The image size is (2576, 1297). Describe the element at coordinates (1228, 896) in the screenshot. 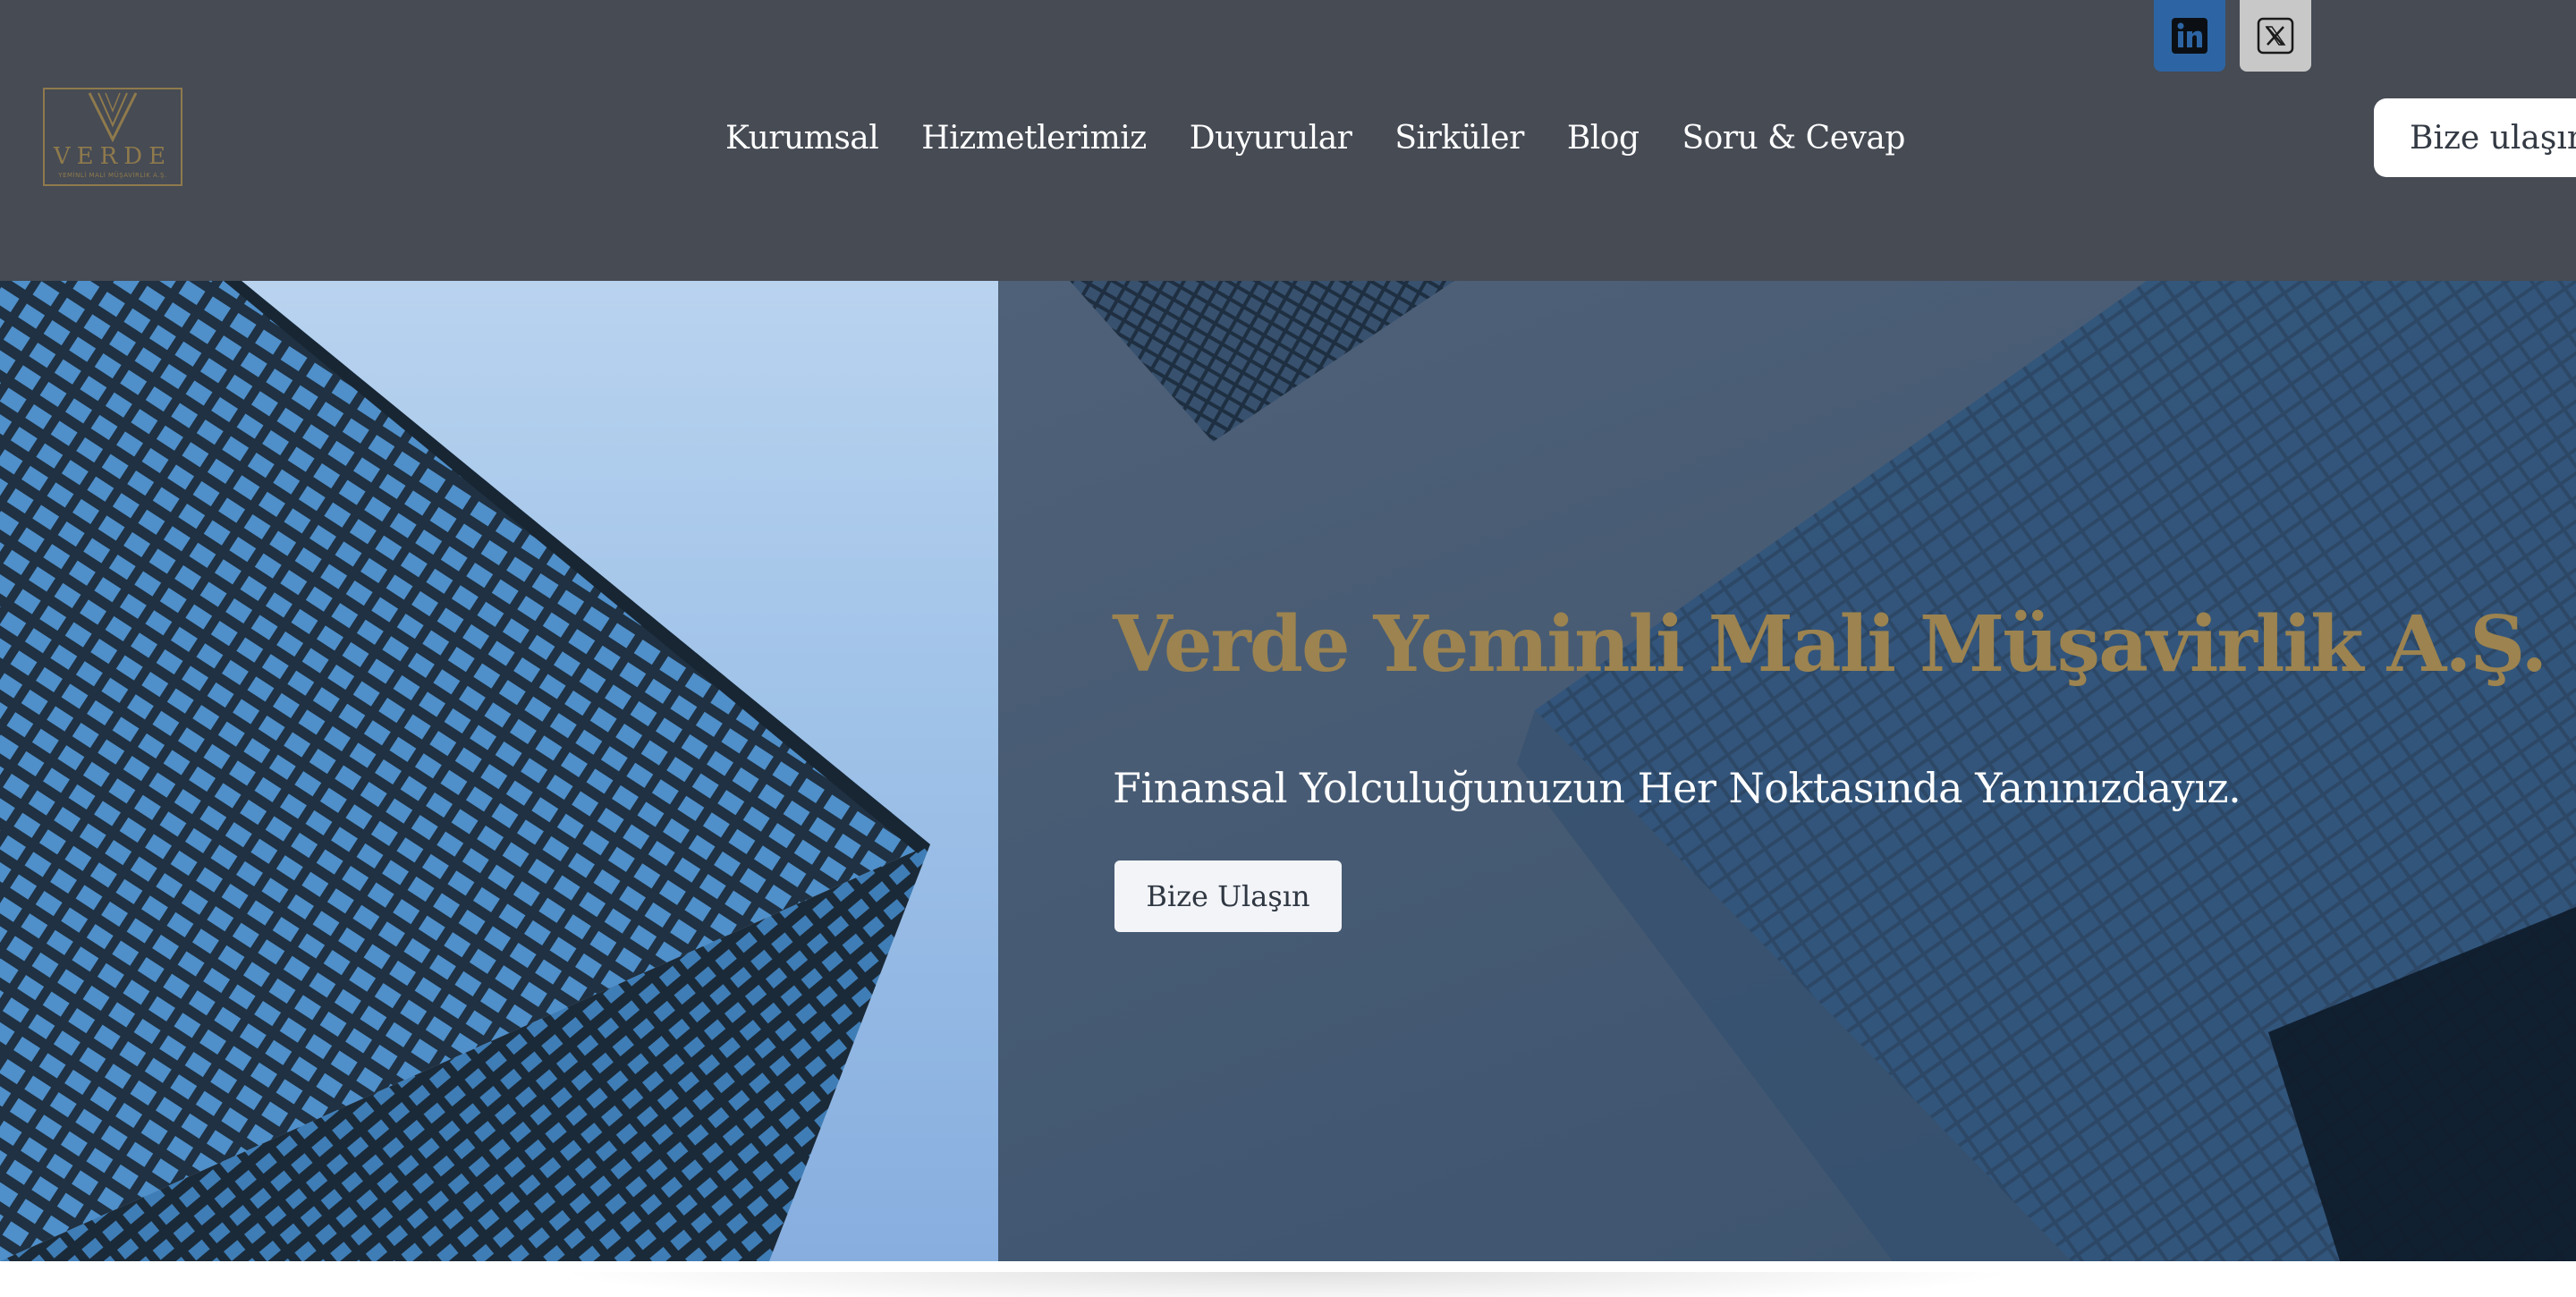

I see `hero-contact-button: Bize Ulaşın` at that location.